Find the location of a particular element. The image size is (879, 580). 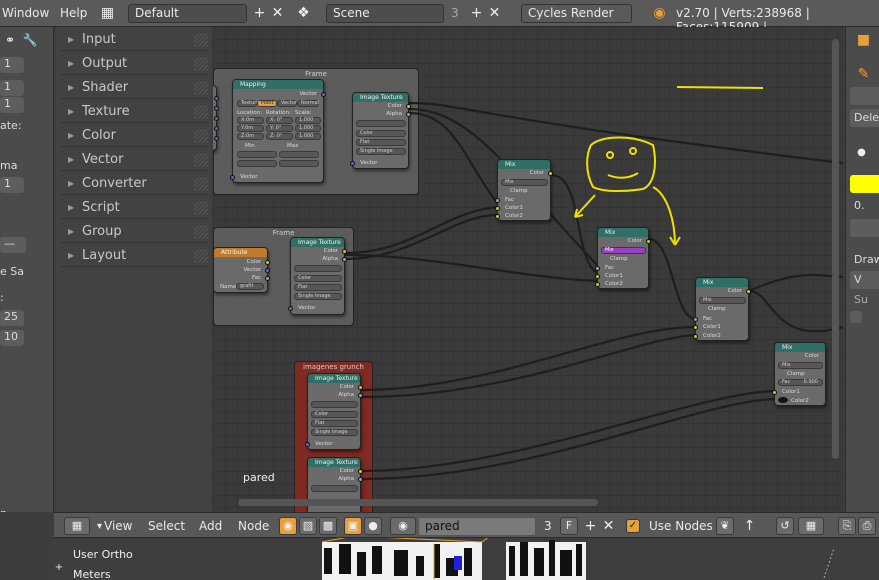

menu-window: Window is located at coordinates (25, 13).